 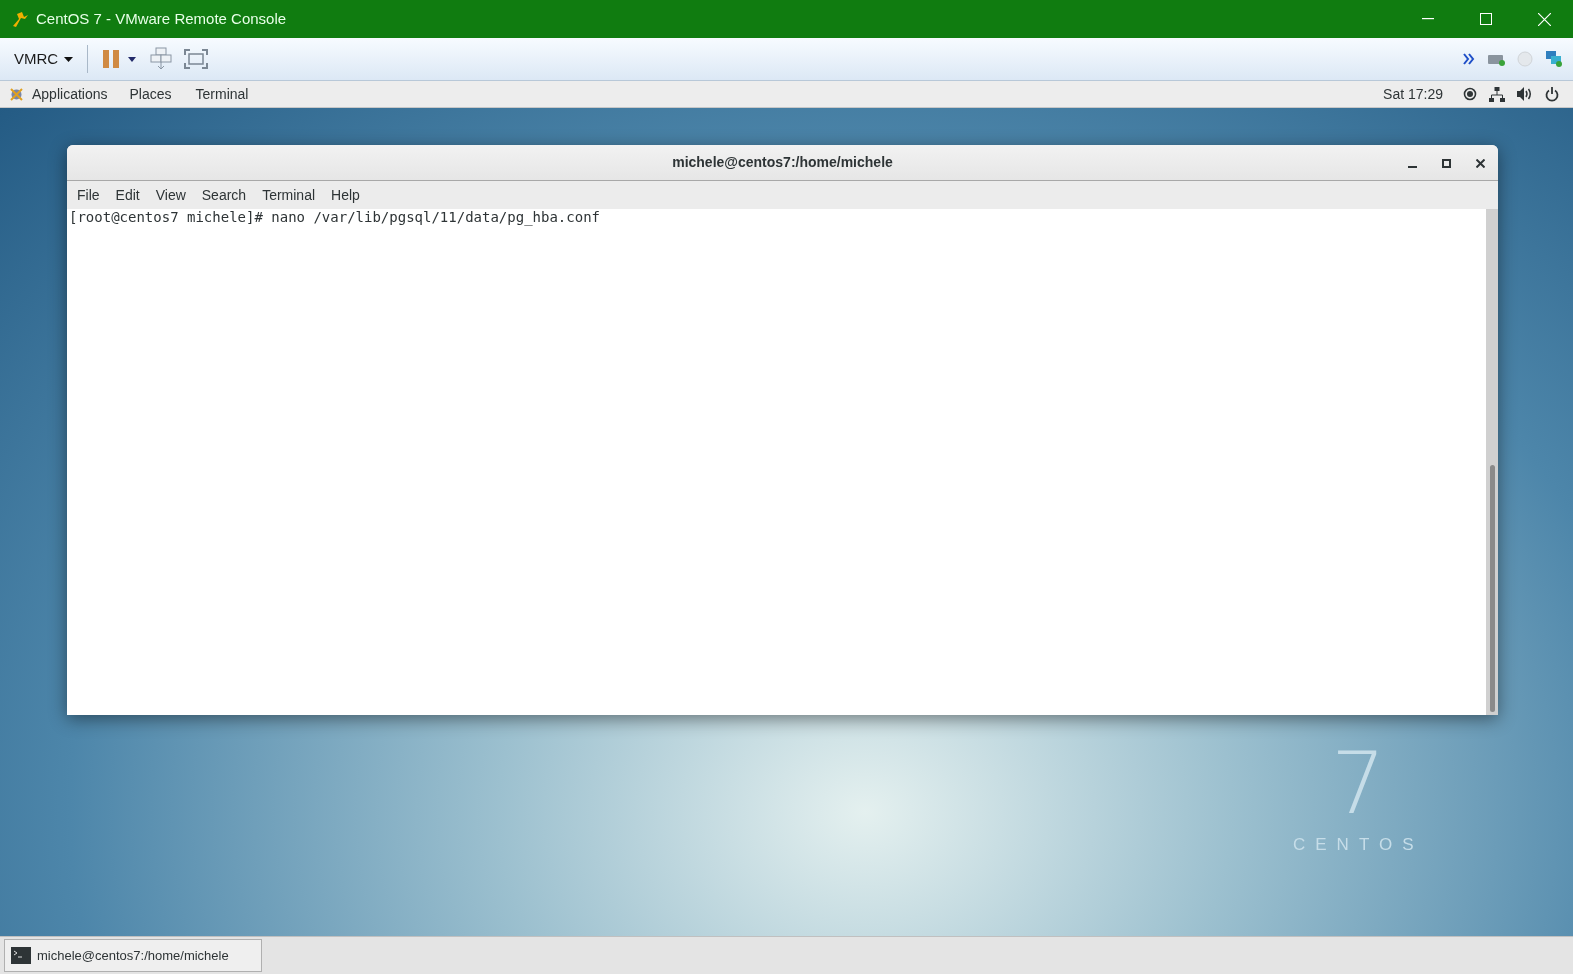 I want to click on double-chevron-icon, so click(x=1469, y=59).